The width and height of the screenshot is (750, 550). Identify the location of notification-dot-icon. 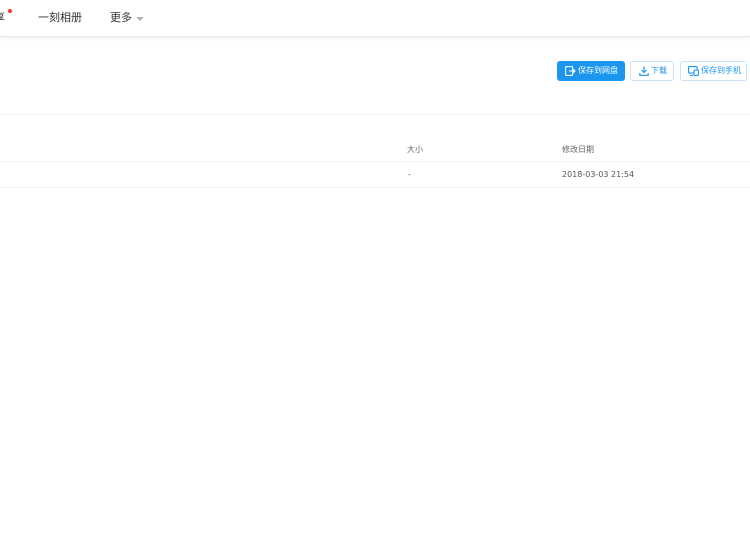
(10, 11).